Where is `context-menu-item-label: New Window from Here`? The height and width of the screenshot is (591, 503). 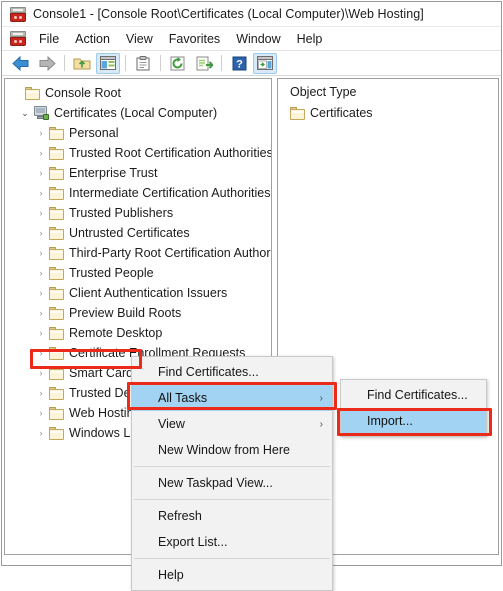
context-menu-item-label: New Window from Here is located at coordinates (224, 450).